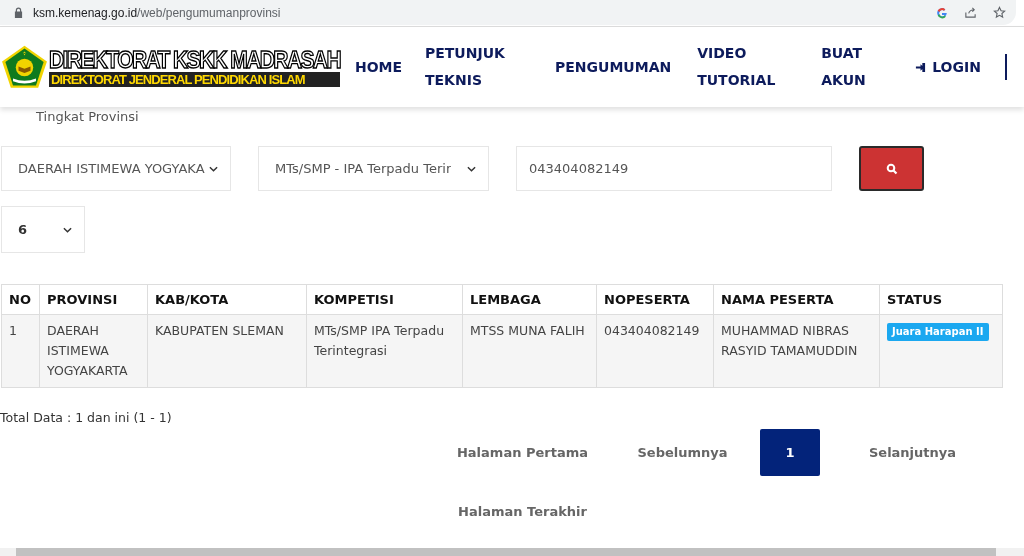 This screenshot has width=1024, height=556. What do you see at coordinates (938, 332) in the screenshot?
I see `status-badge: Juara Harapan II` at bounding box center [938, 332].